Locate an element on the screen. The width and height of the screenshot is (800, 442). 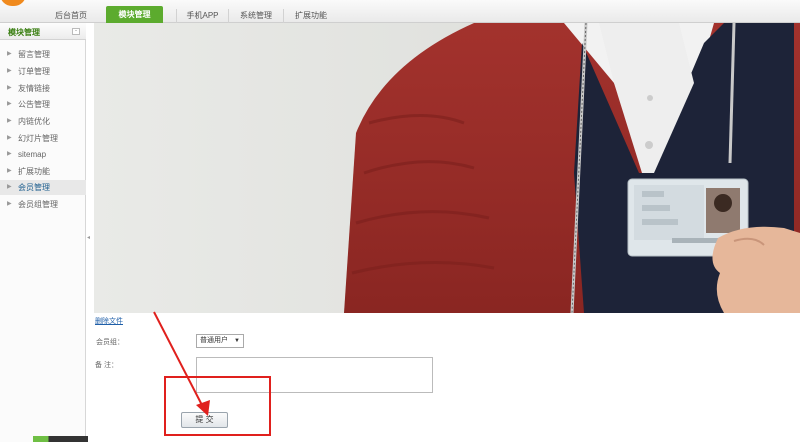
sidebar-item-label: 留言管理 is located at coordinates (34, 54).